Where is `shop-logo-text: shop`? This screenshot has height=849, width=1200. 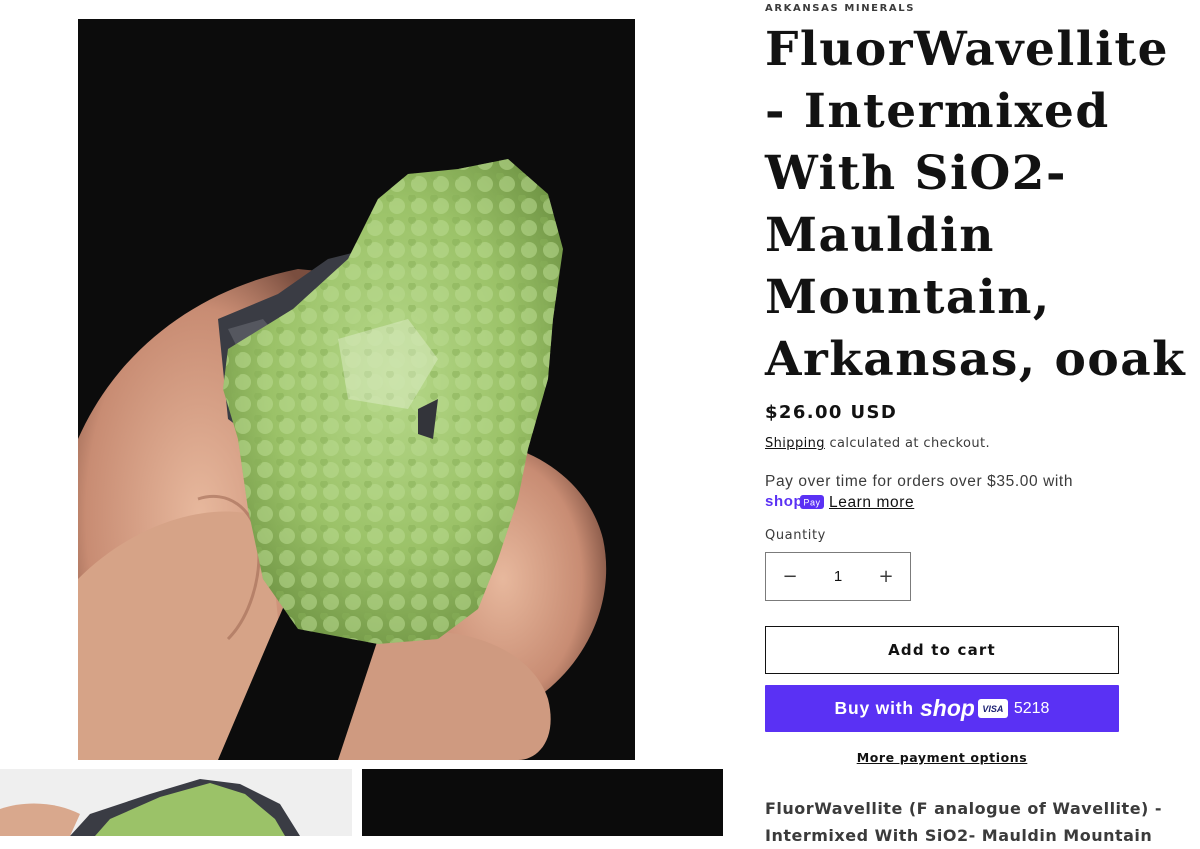
shop-logo-text: shop is located at coordinates (947, 709).